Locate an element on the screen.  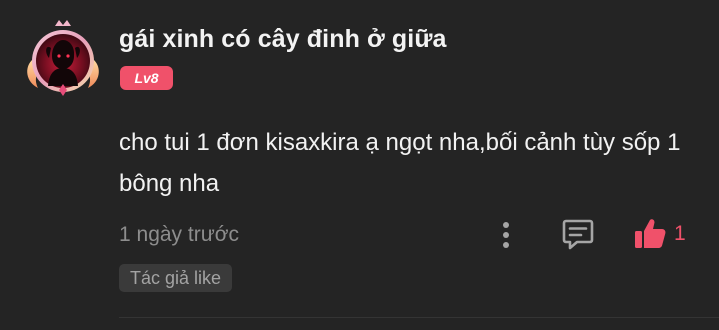
like-button: 1 is located at coordinates (660, 234).